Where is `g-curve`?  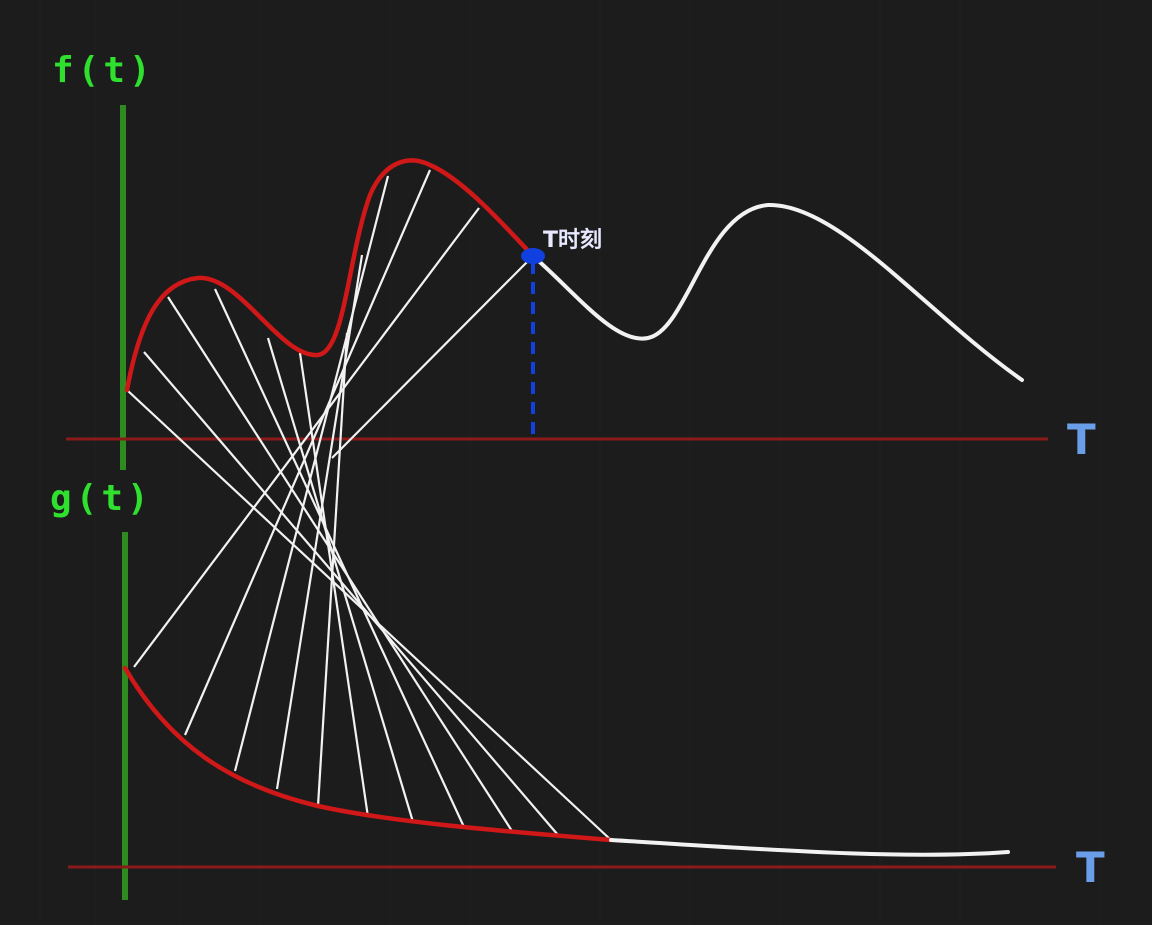
g-curve is located at coordinates (809, 847).